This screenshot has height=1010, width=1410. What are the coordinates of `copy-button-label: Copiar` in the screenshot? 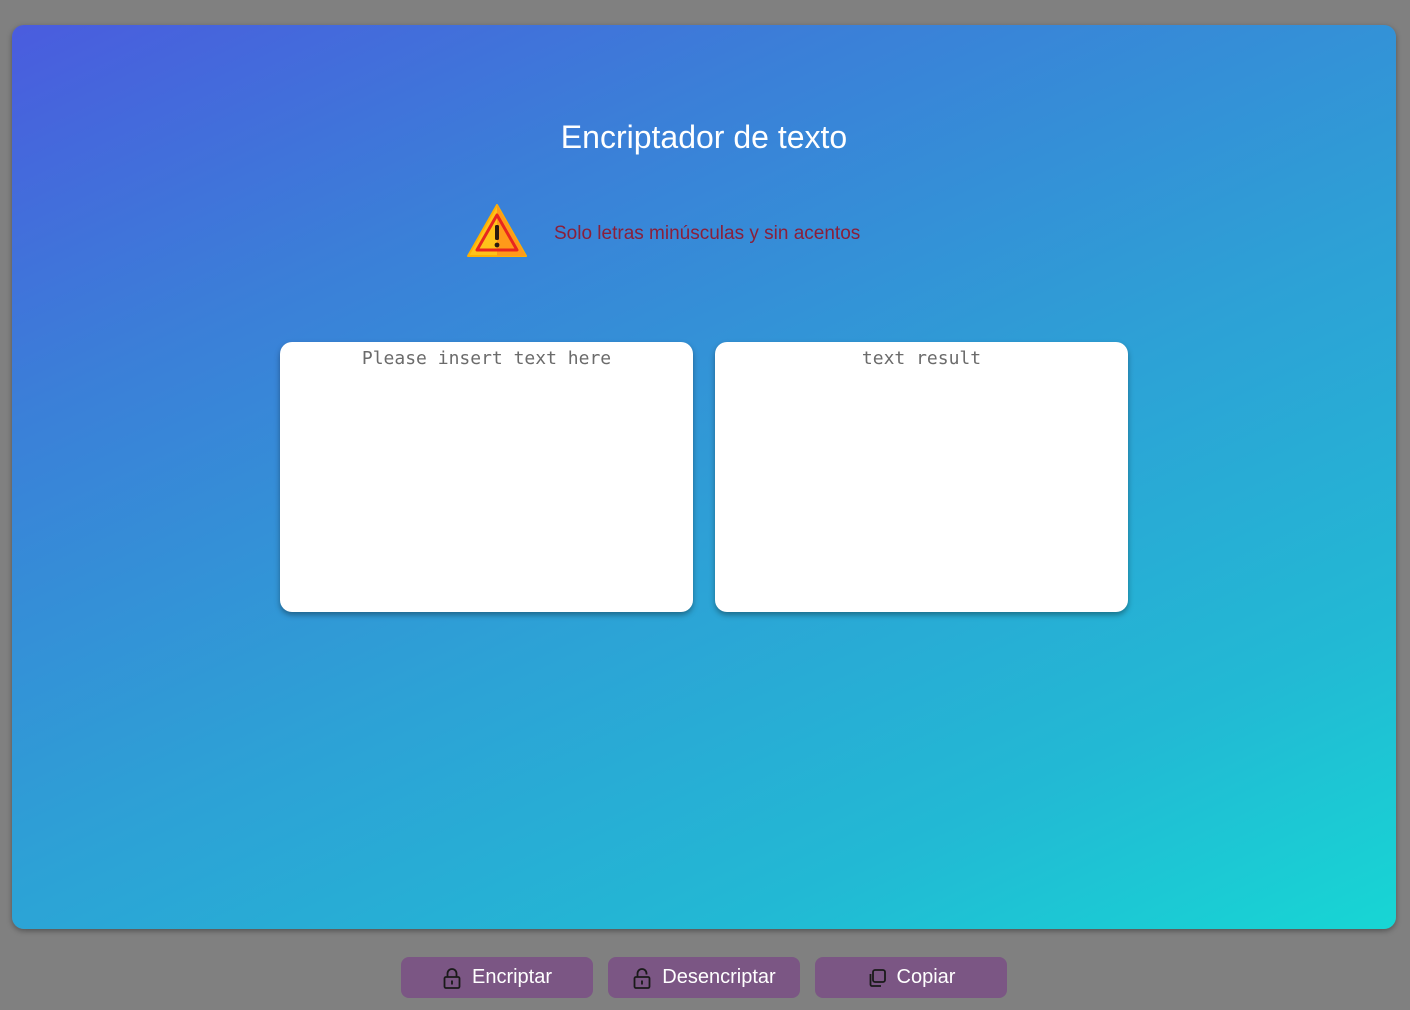 It's located at (926, 977).